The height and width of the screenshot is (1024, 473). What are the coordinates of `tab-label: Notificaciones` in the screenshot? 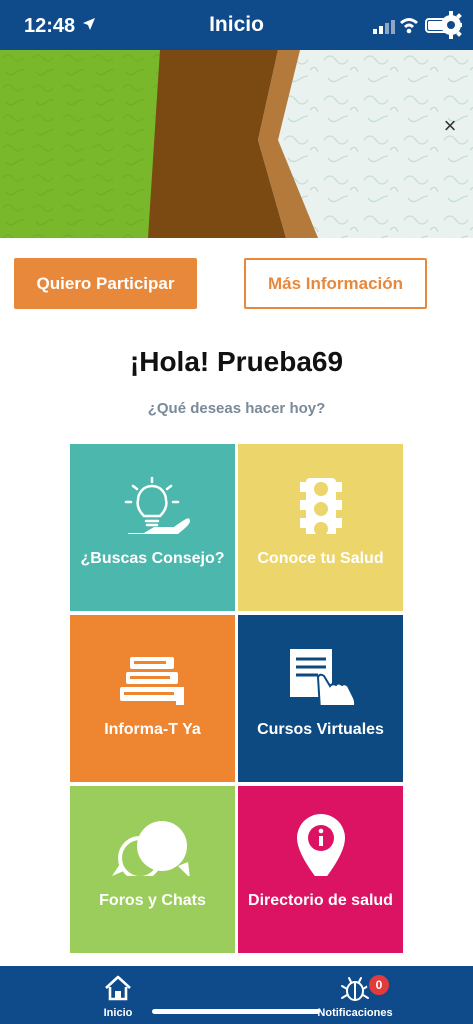 It's located at (355, 1013).